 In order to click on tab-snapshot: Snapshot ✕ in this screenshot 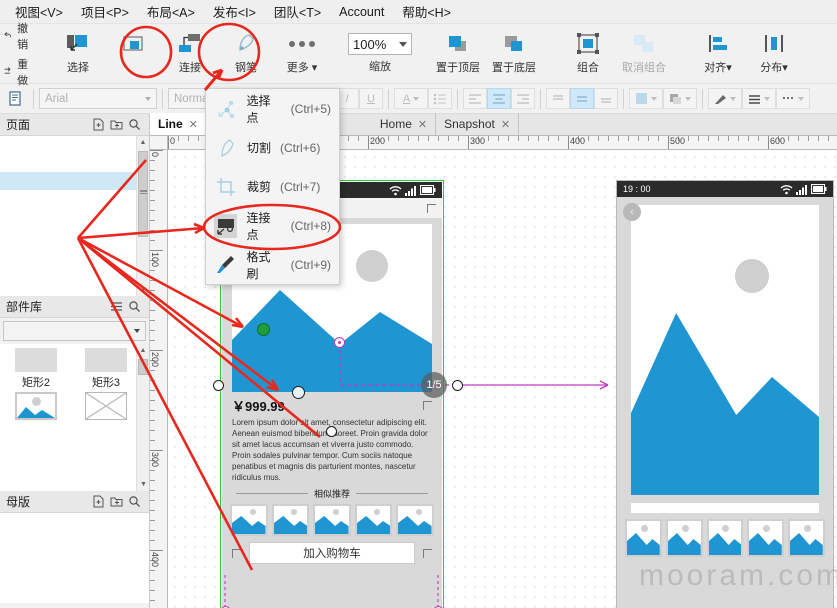, I will do `click(478, 124)`.